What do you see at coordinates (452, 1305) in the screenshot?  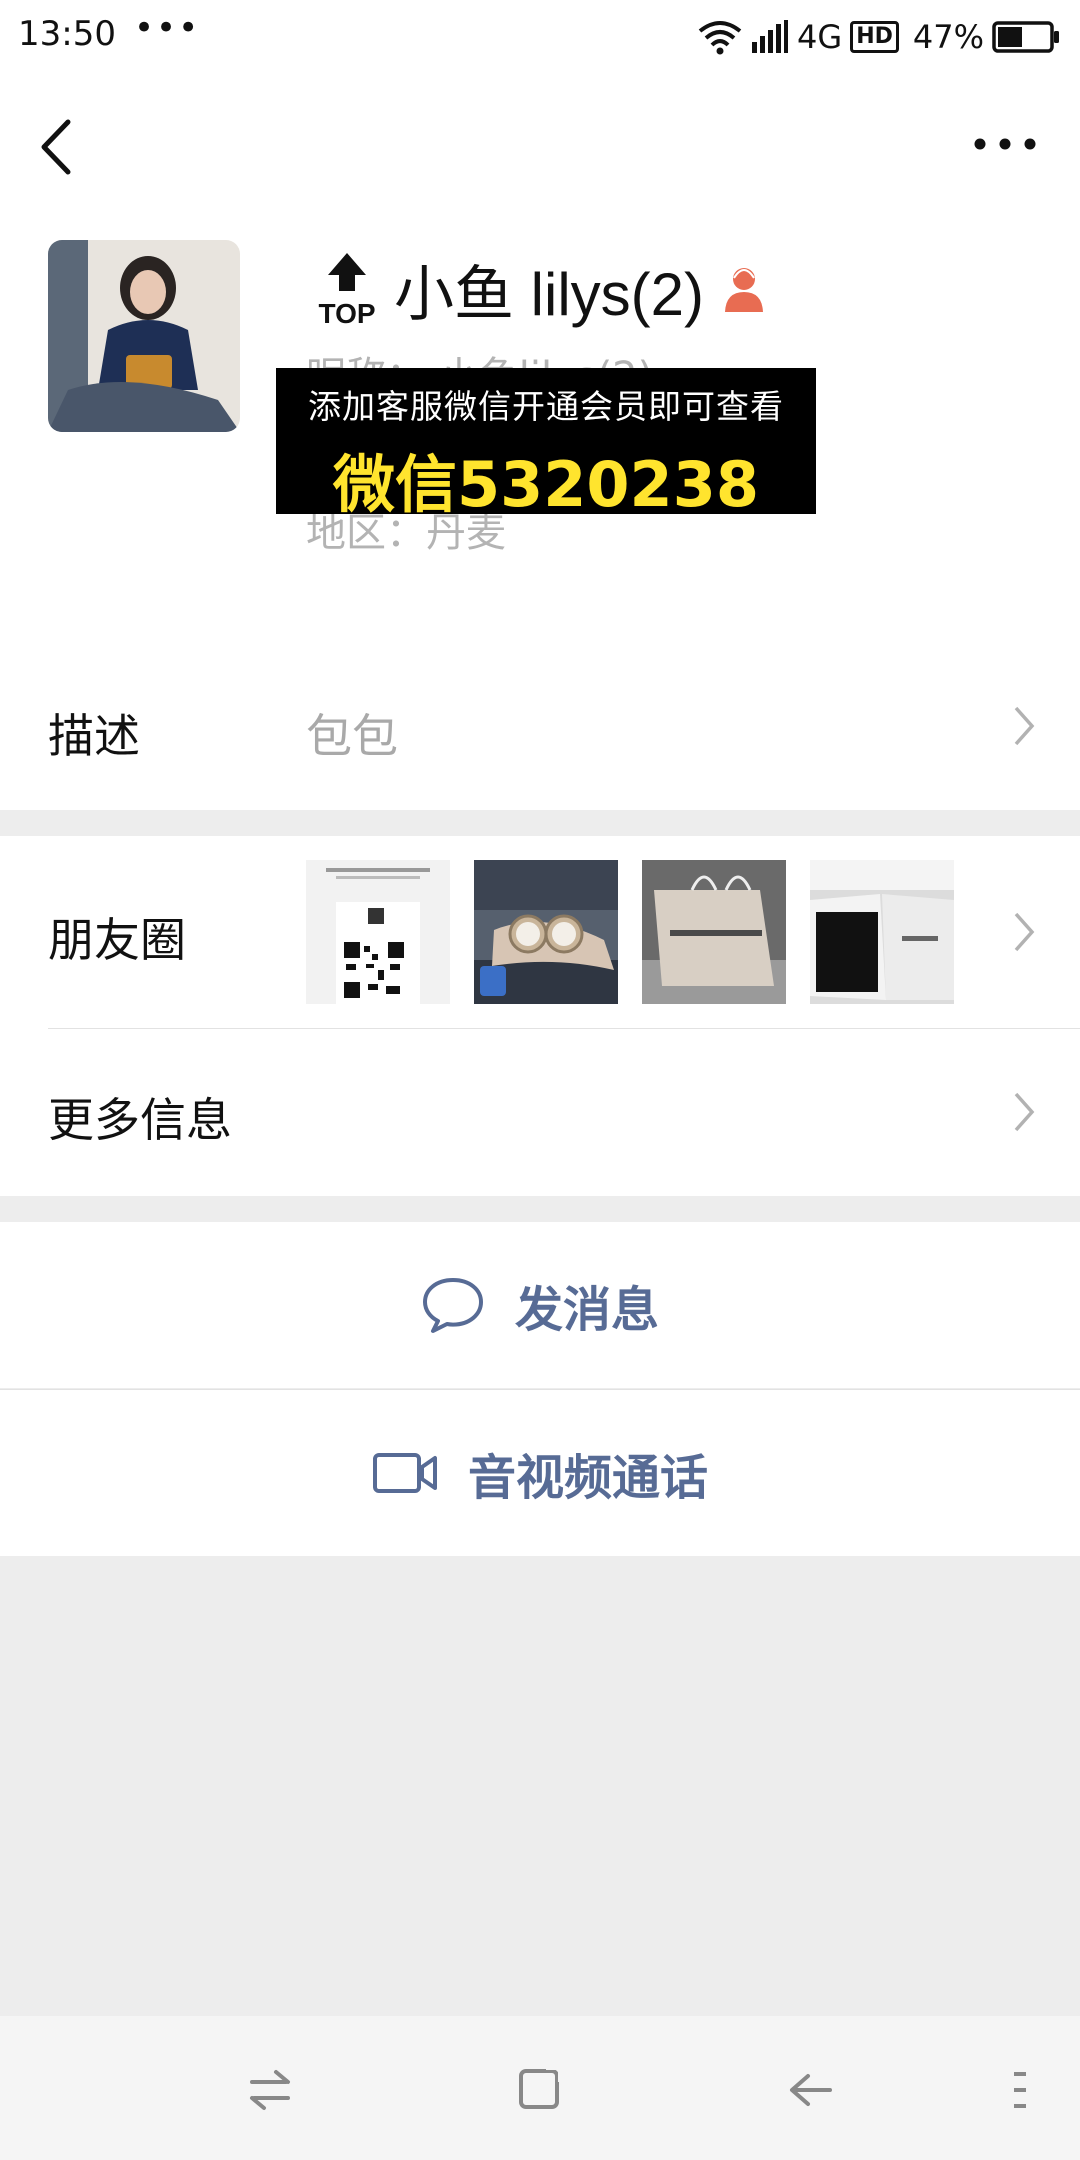 I see `chat-bubble-icon` at bounding box center [452, 1305].